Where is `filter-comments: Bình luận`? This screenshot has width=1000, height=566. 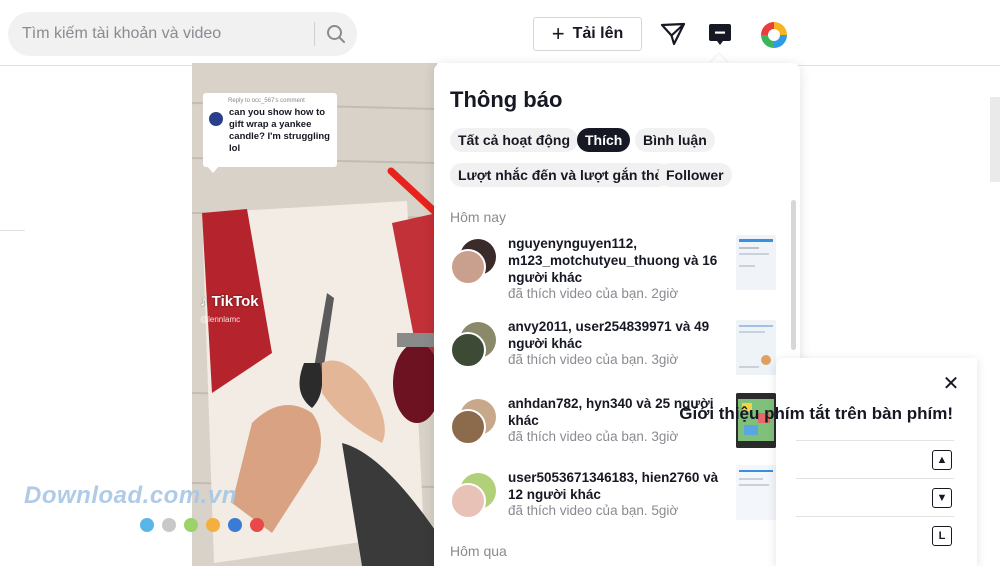
filter-comments: Bình luận is located at coordinates (675, 140).